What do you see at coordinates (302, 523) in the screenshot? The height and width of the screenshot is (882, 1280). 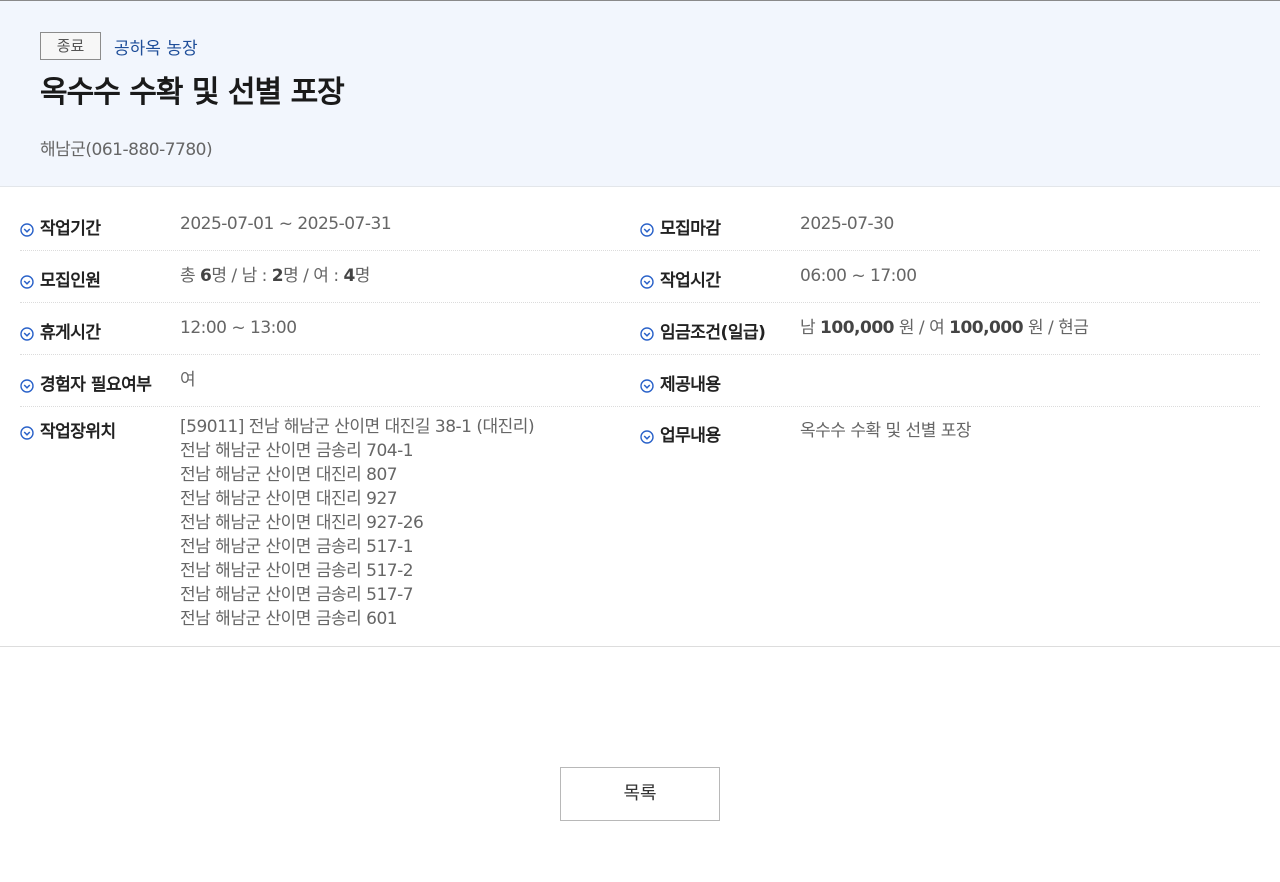 I see `address-line: 전남 해남군 산이면 대진리 927-26` at bounding box center [302, 523].